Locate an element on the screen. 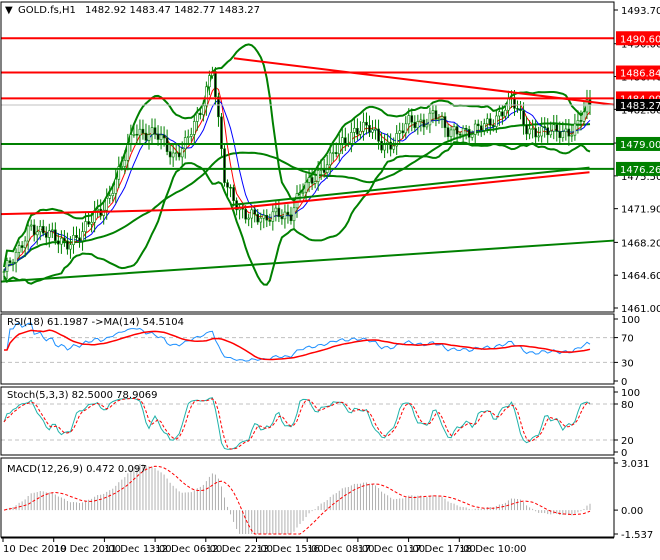  price-tick-label: 1464.60 is located at coordinates (640, 276).